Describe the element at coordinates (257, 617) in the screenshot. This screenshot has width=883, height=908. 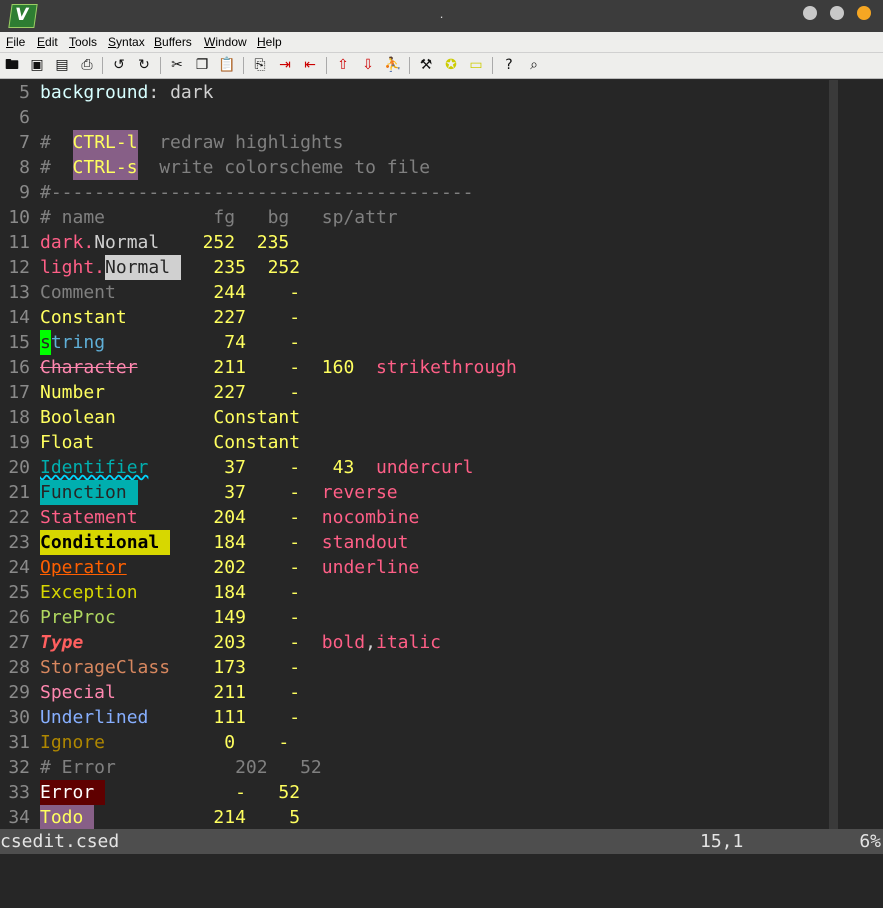
I see `syntax-token: 149 -` at that location.